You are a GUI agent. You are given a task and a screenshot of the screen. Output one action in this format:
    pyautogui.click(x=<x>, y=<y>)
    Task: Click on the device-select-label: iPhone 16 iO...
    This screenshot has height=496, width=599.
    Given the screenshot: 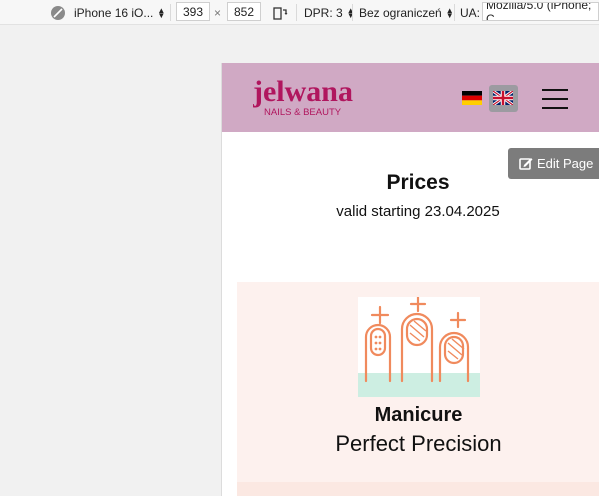 What is the action you would take?
    pyautogui.click(x=114, y=12)
    